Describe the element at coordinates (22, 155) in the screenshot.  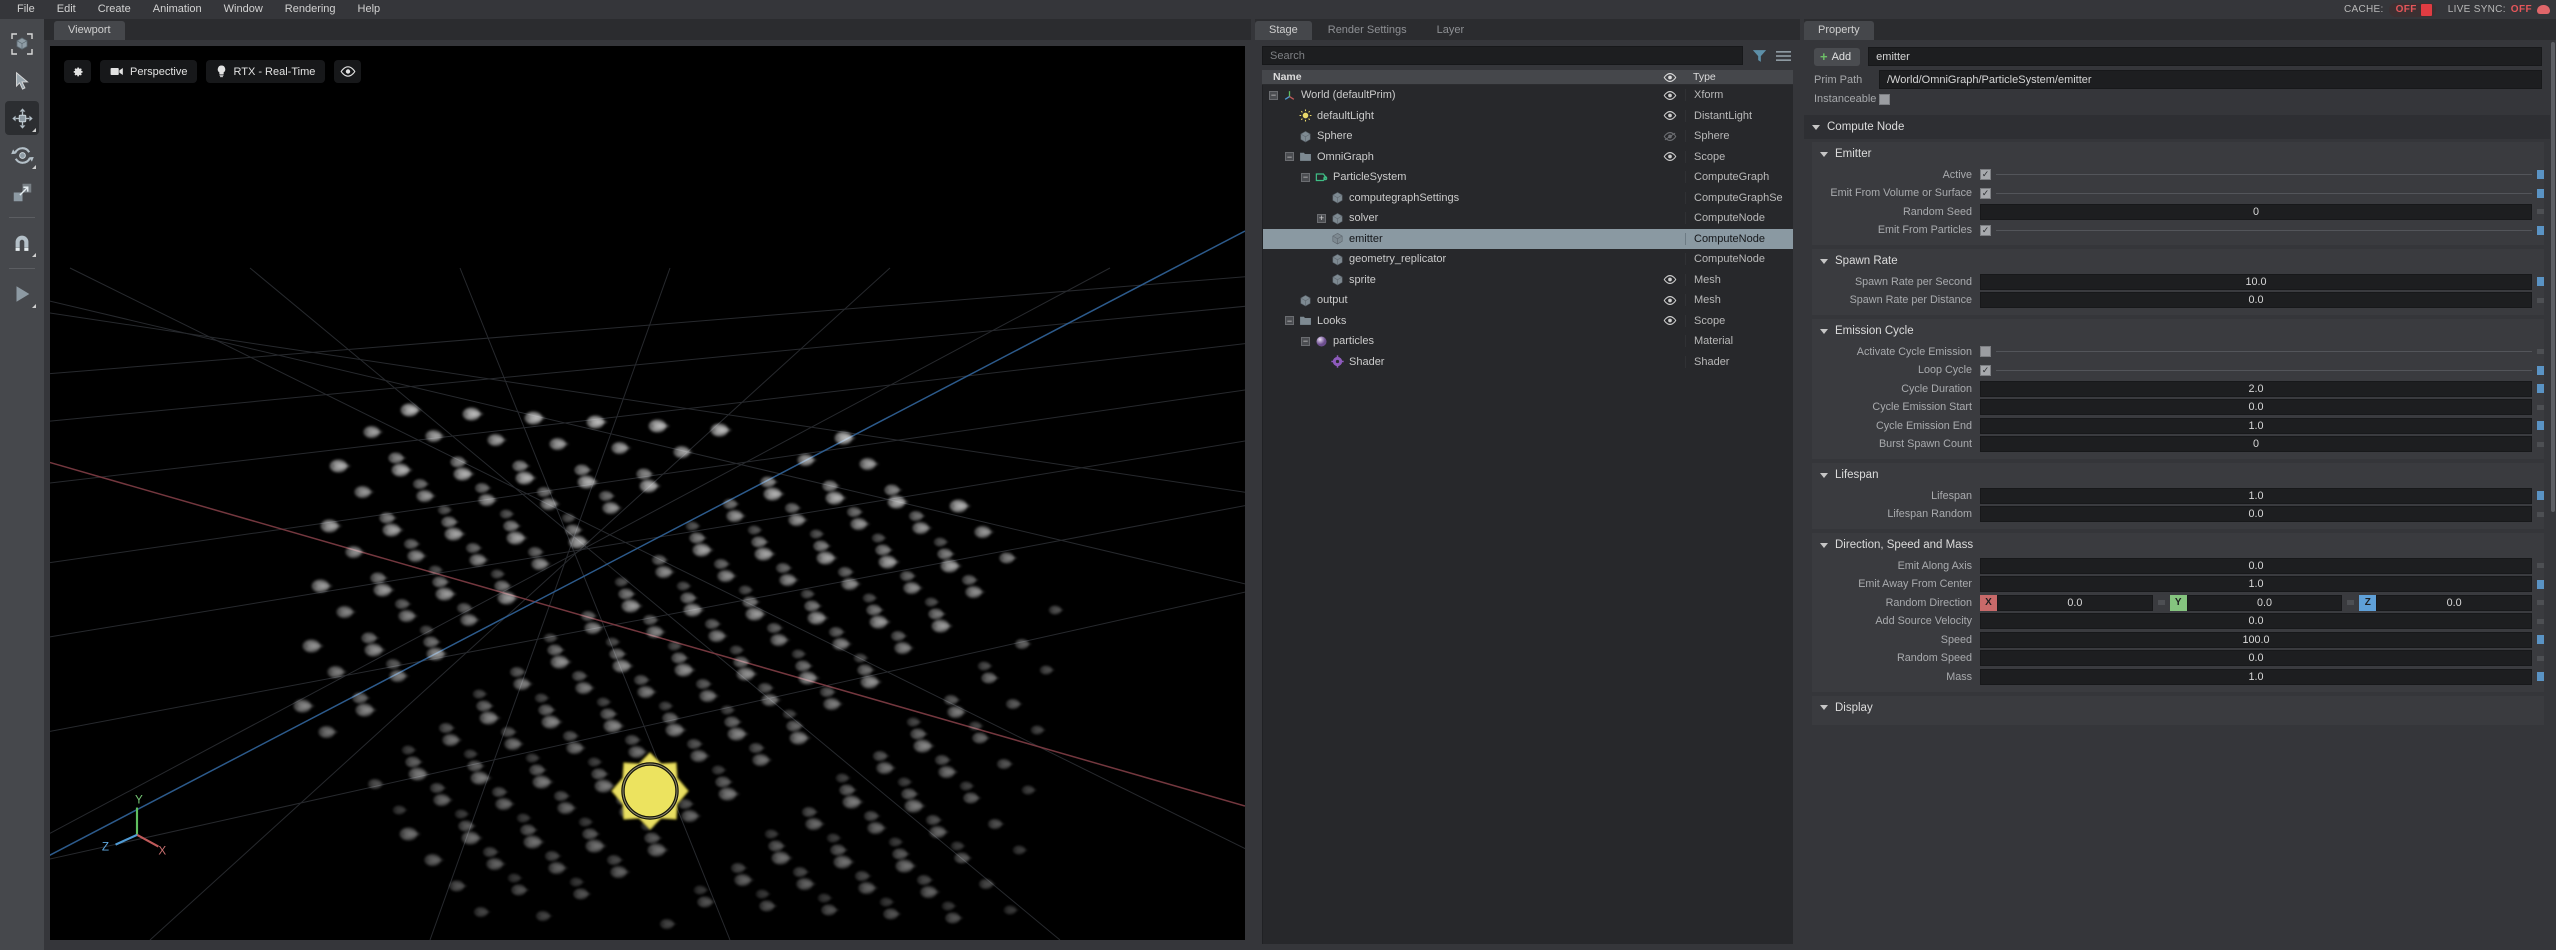
I see `rotate-tool` at that location.